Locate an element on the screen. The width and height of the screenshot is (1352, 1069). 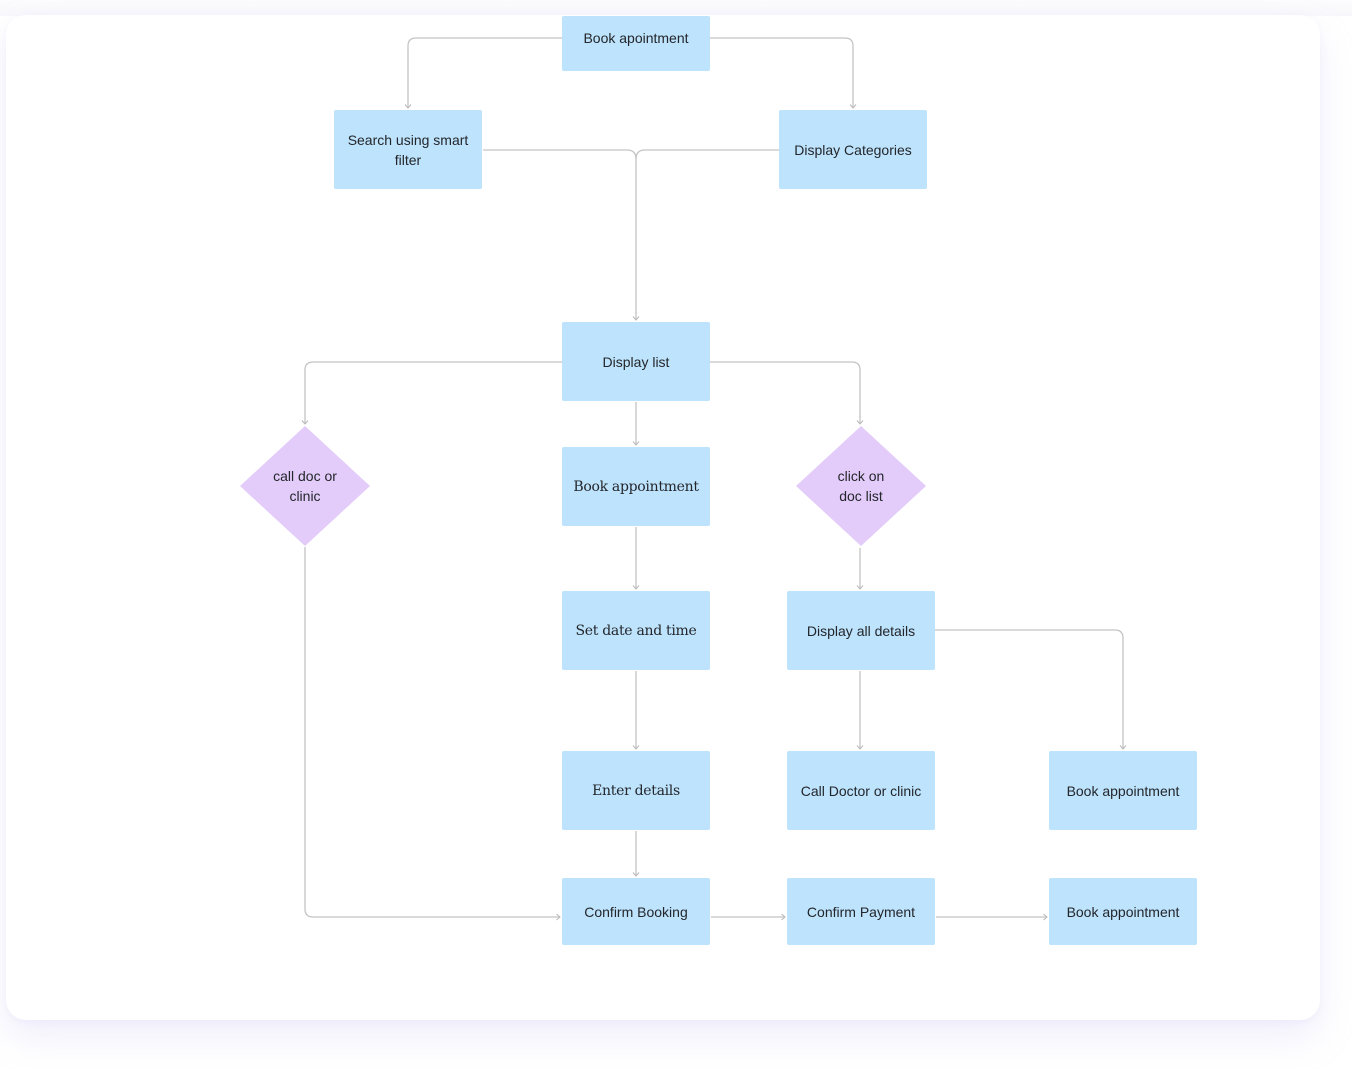
decision-click-on-doc-list: click on doc list is located at coordinates (861, 486).